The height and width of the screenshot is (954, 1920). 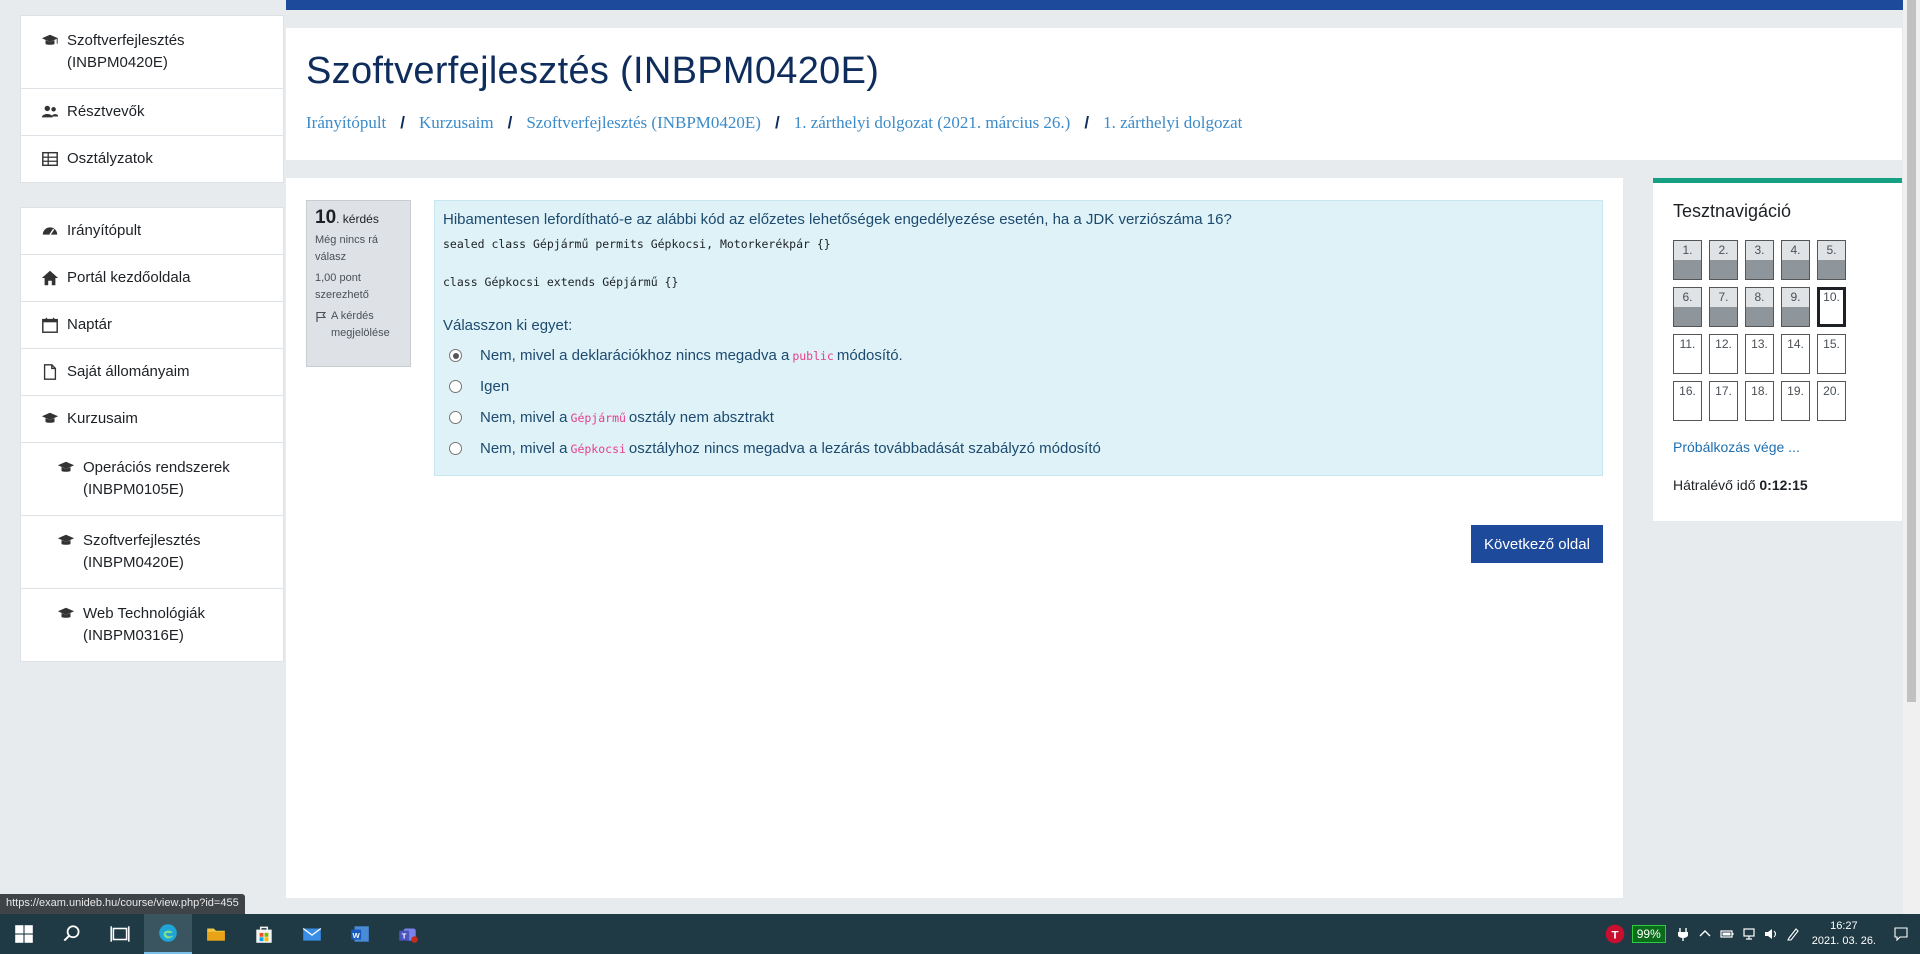 I want to click on word-icon: W, so click(x=360, y=934).